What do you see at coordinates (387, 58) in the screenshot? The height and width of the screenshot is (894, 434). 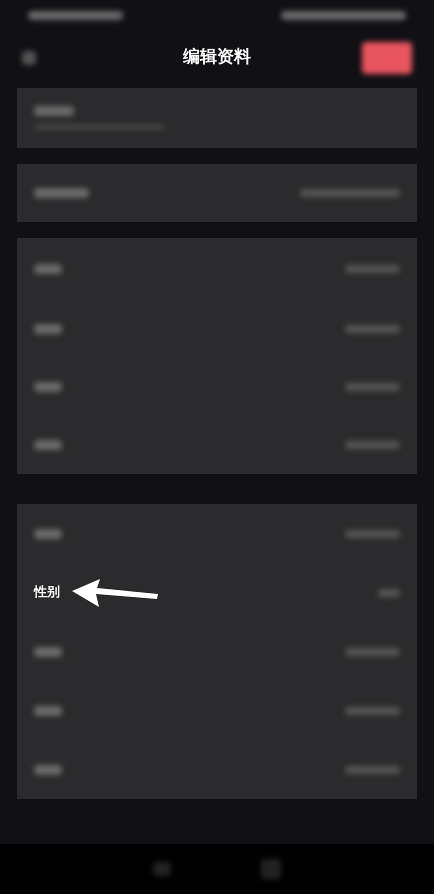 I see `save-button` at bounding box center [387, 58].